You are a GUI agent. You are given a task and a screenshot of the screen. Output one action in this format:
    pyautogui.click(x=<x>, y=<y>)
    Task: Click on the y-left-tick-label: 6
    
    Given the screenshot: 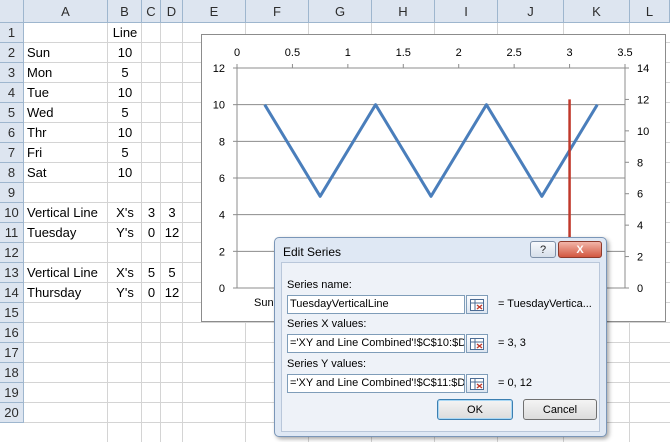 What is the action you would take?
    pyautogui.click(x=222, y=179)
    